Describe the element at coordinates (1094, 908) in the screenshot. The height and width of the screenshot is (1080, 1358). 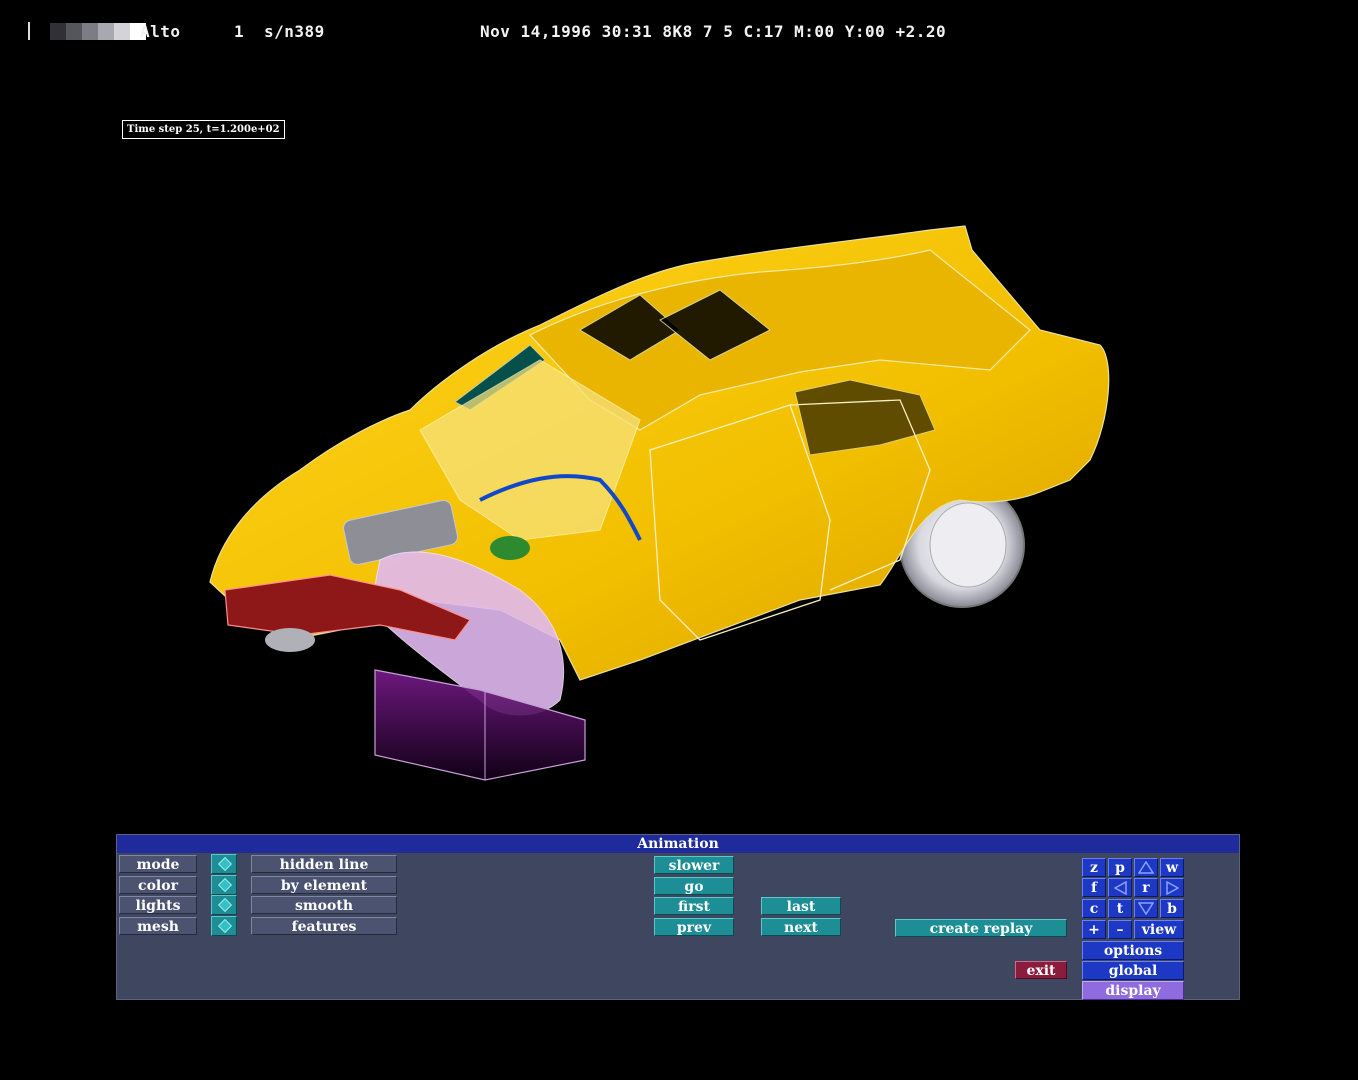
I see `c-button: c` at that location.